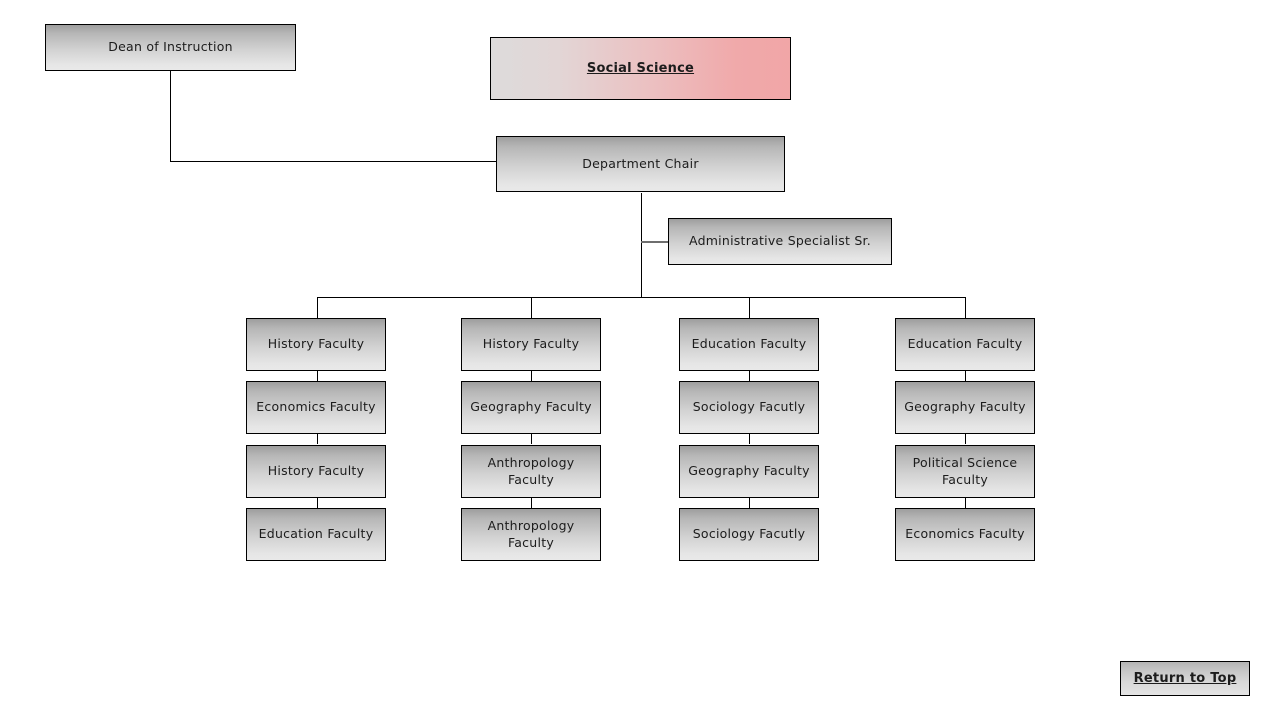 The width and height of the screenshot is (1280, 720). I want to click on node-column-4-item-4: Economics Faculty, so click(965, 534).